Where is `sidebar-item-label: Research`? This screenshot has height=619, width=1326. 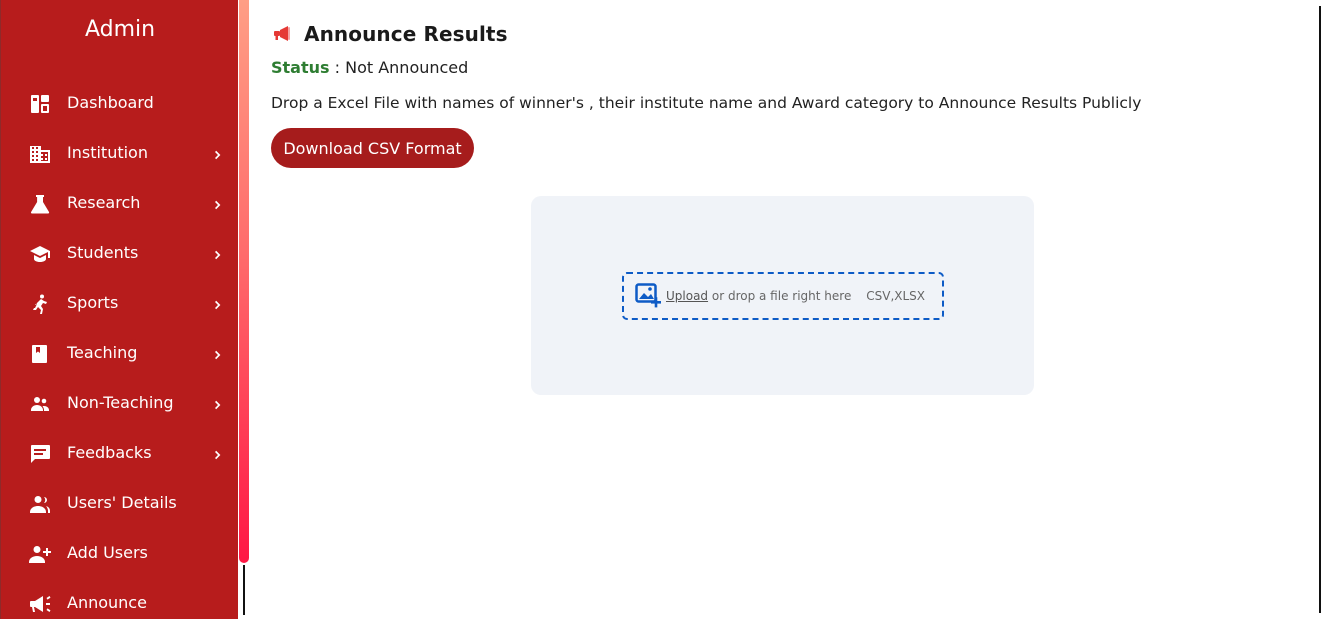
sidebar-item-label: Research is located at coordinates (104, 202).